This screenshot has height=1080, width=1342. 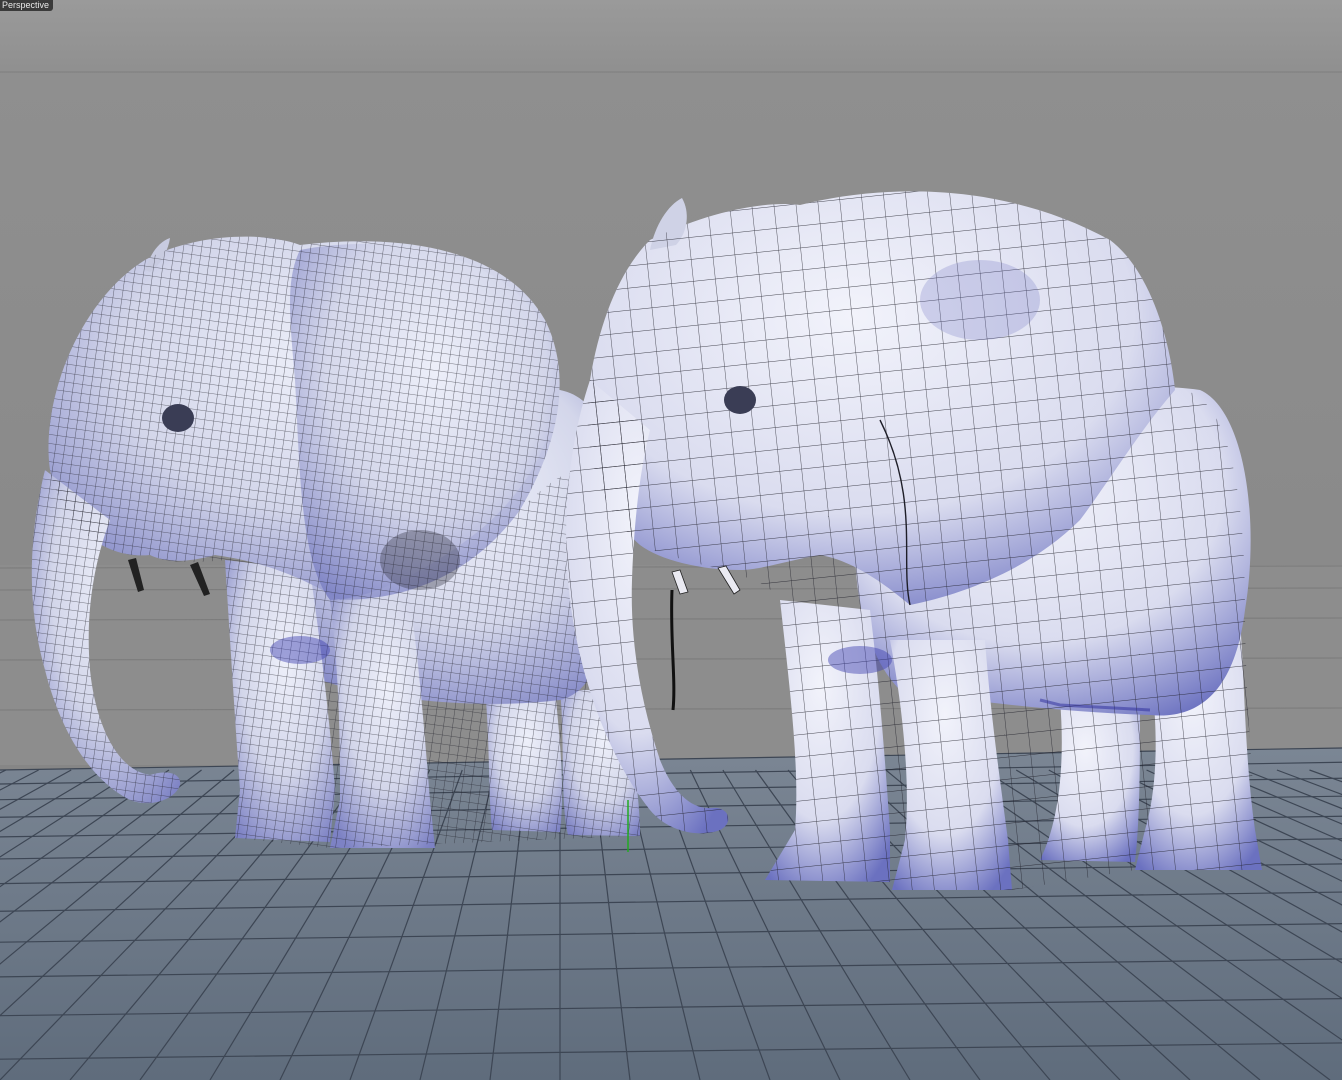 I want to click on viewport-label: Perspective, so click(x=27, y=5).